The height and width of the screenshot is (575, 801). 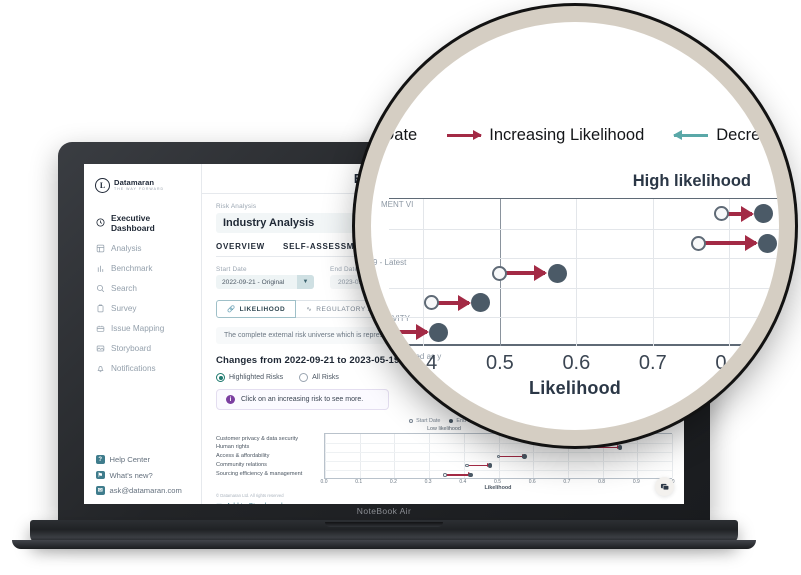 What do you see at coordinates (240, 246) in the screenshot?
I see `tab-overview: OVERVIEW` at bounding box center [240, 246].